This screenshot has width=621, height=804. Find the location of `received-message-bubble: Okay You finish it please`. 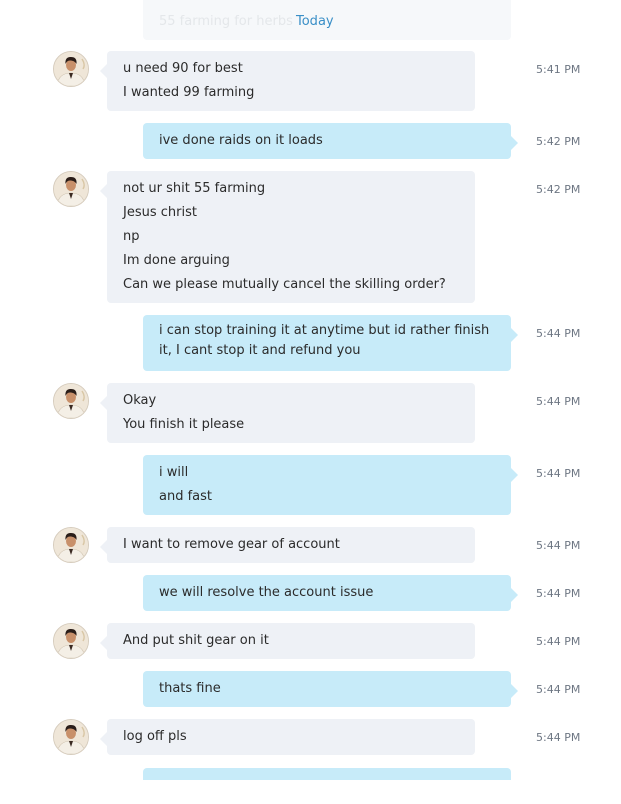

received-message-bubble: Okay You finish it please is located at coordinates (287, 413).